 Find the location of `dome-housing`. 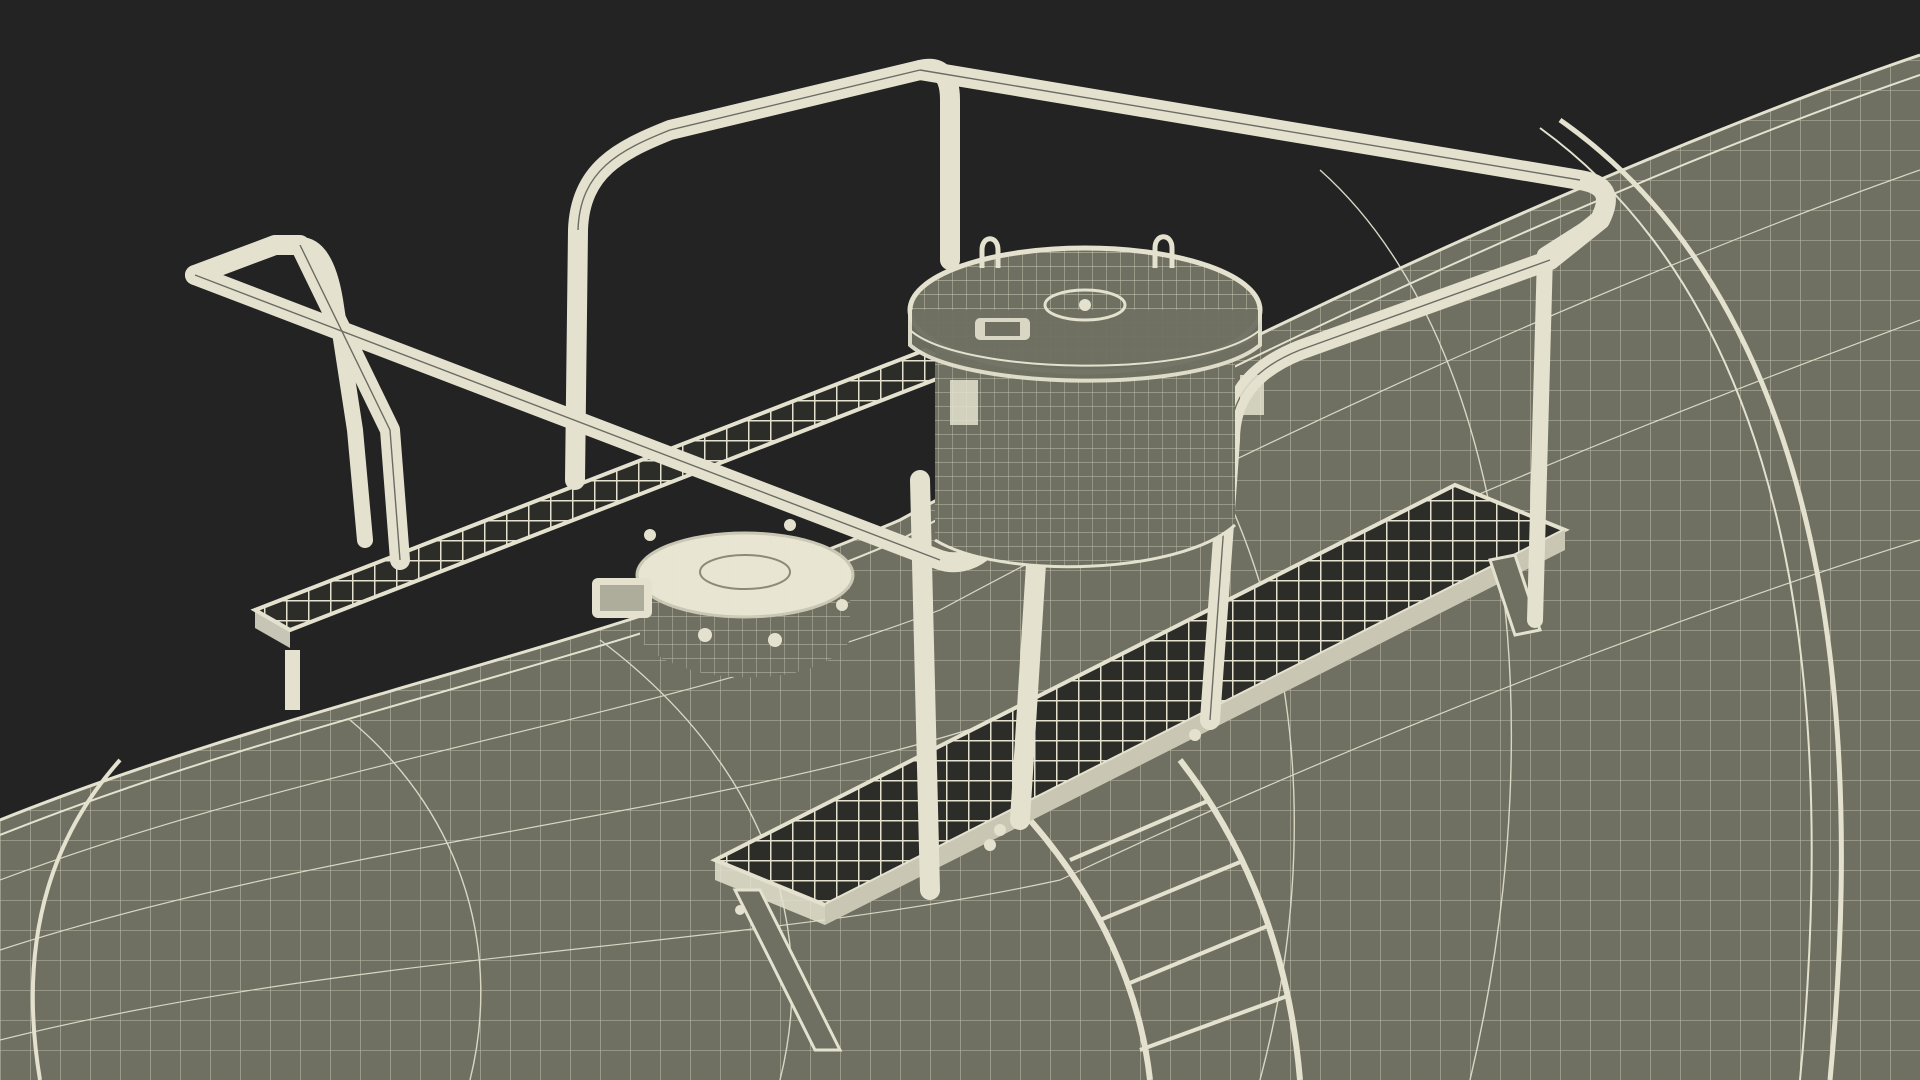

dome-housing is located at coordinates (1085, 401).